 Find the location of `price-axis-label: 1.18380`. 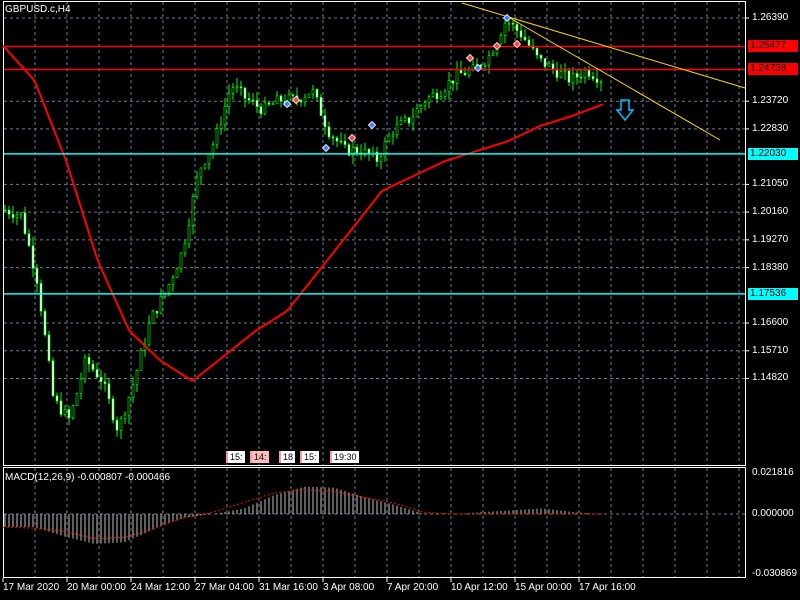

price-axis-label: 1.18380 is located at coordinates (770, 267).